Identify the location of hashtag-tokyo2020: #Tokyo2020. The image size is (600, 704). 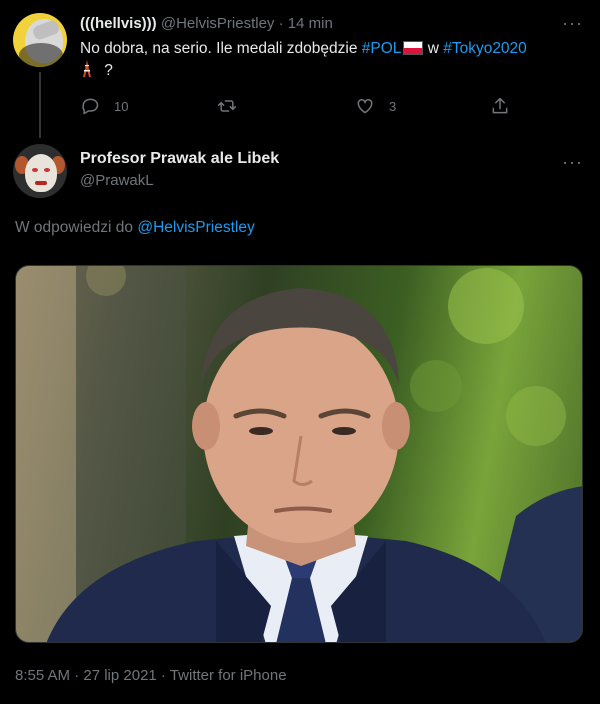
(485, 48).